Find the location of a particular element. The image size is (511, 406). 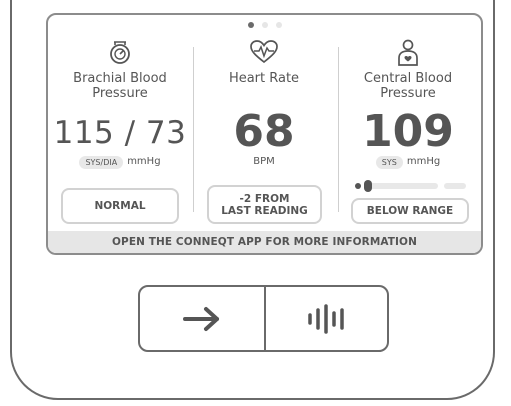

brachial-bp-unit: mmHg is located at coordinates (144, 161).